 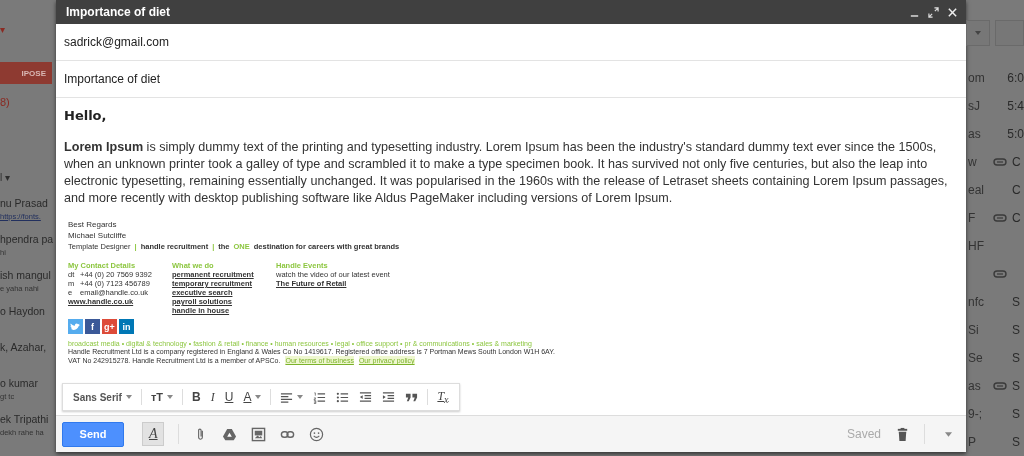 What do you see at coordinates (162, 397) in the screenshot?
I see `size-button: ᴛT` at bounding box center [162, 397].